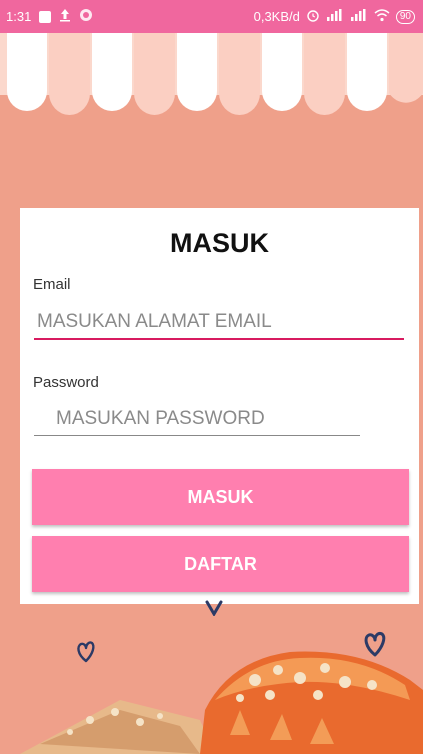  I want to click on battery-icon: 90, so click(405, 16).